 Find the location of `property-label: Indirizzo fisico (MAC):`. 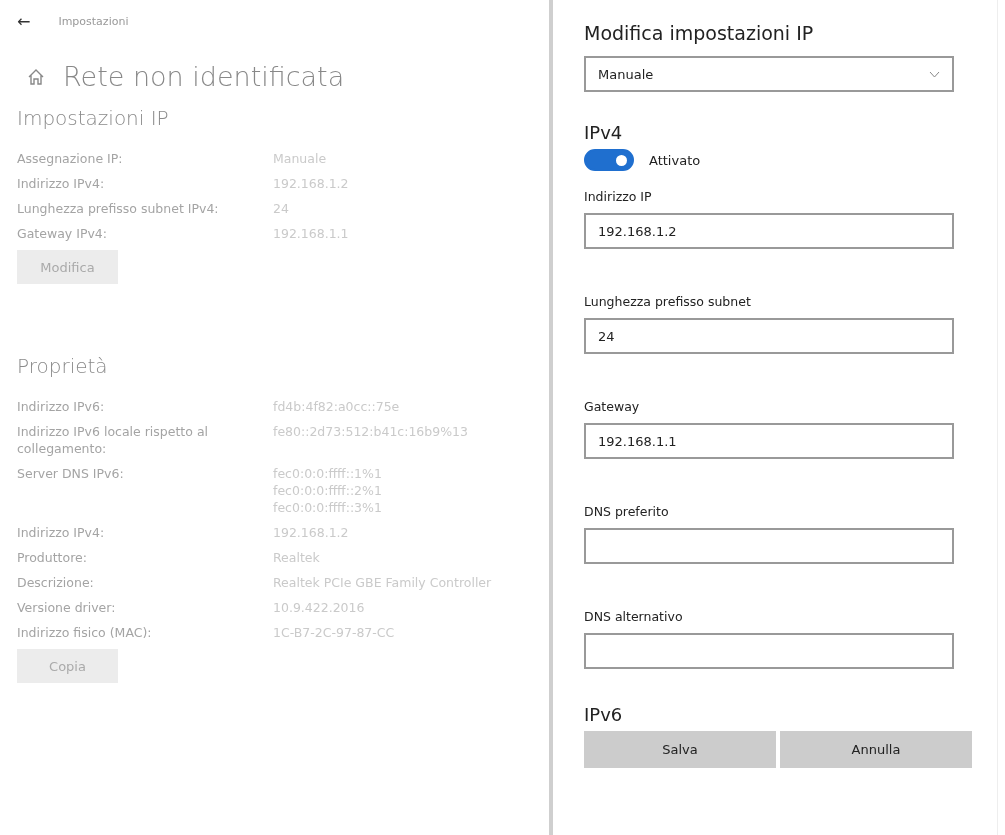

property-label: Indirizzo fisico (MAC): is located at coordinates (85, 632).